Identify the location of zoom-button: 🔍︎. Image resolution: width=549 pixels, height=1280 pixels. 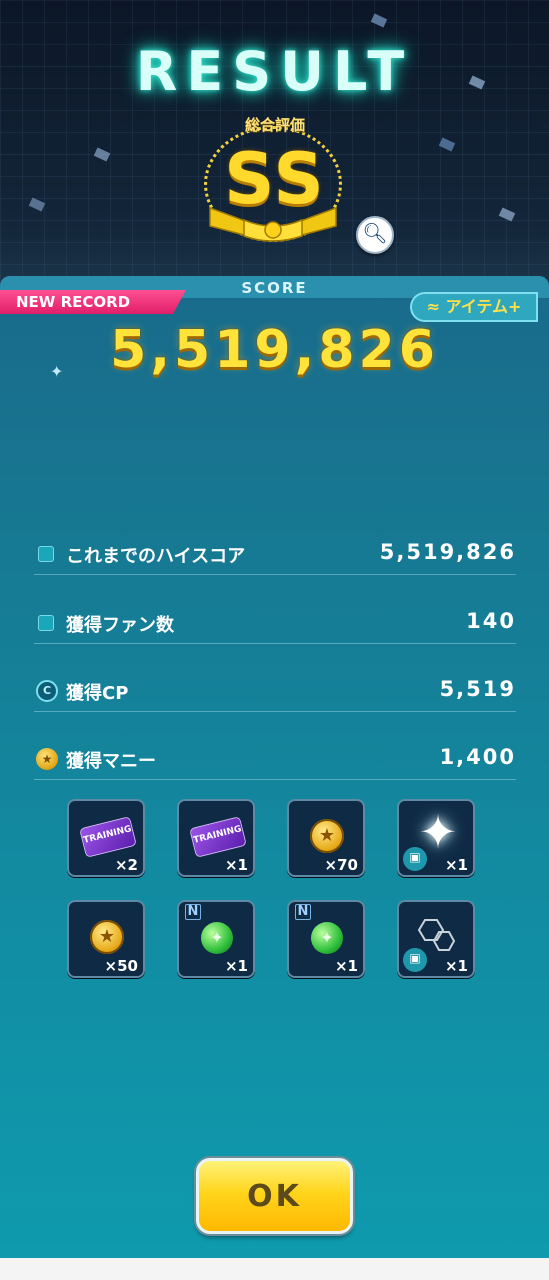
(375, 235).